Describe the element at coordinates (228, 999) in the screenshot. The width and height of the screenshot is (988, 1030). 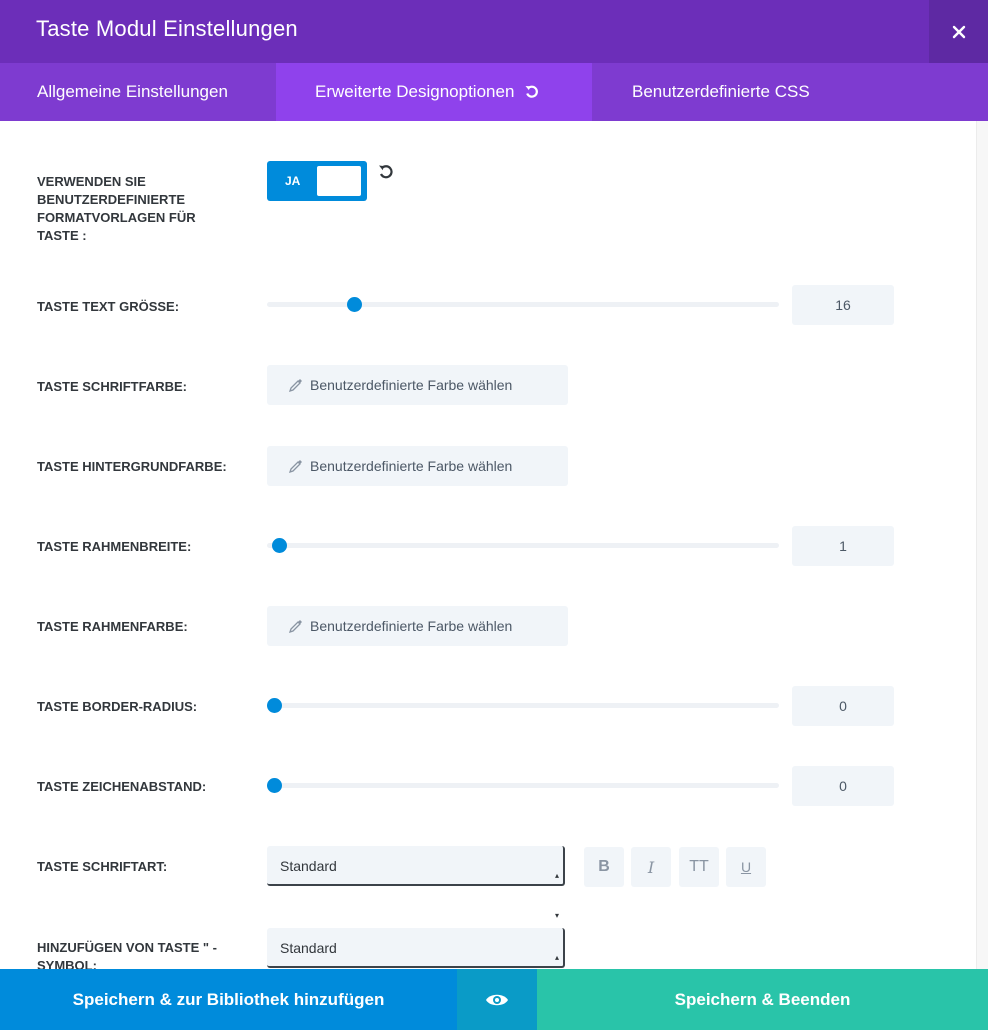
I see `save-to-library-button: Speichern & zur Bibliothek hinzufügen` at that location.